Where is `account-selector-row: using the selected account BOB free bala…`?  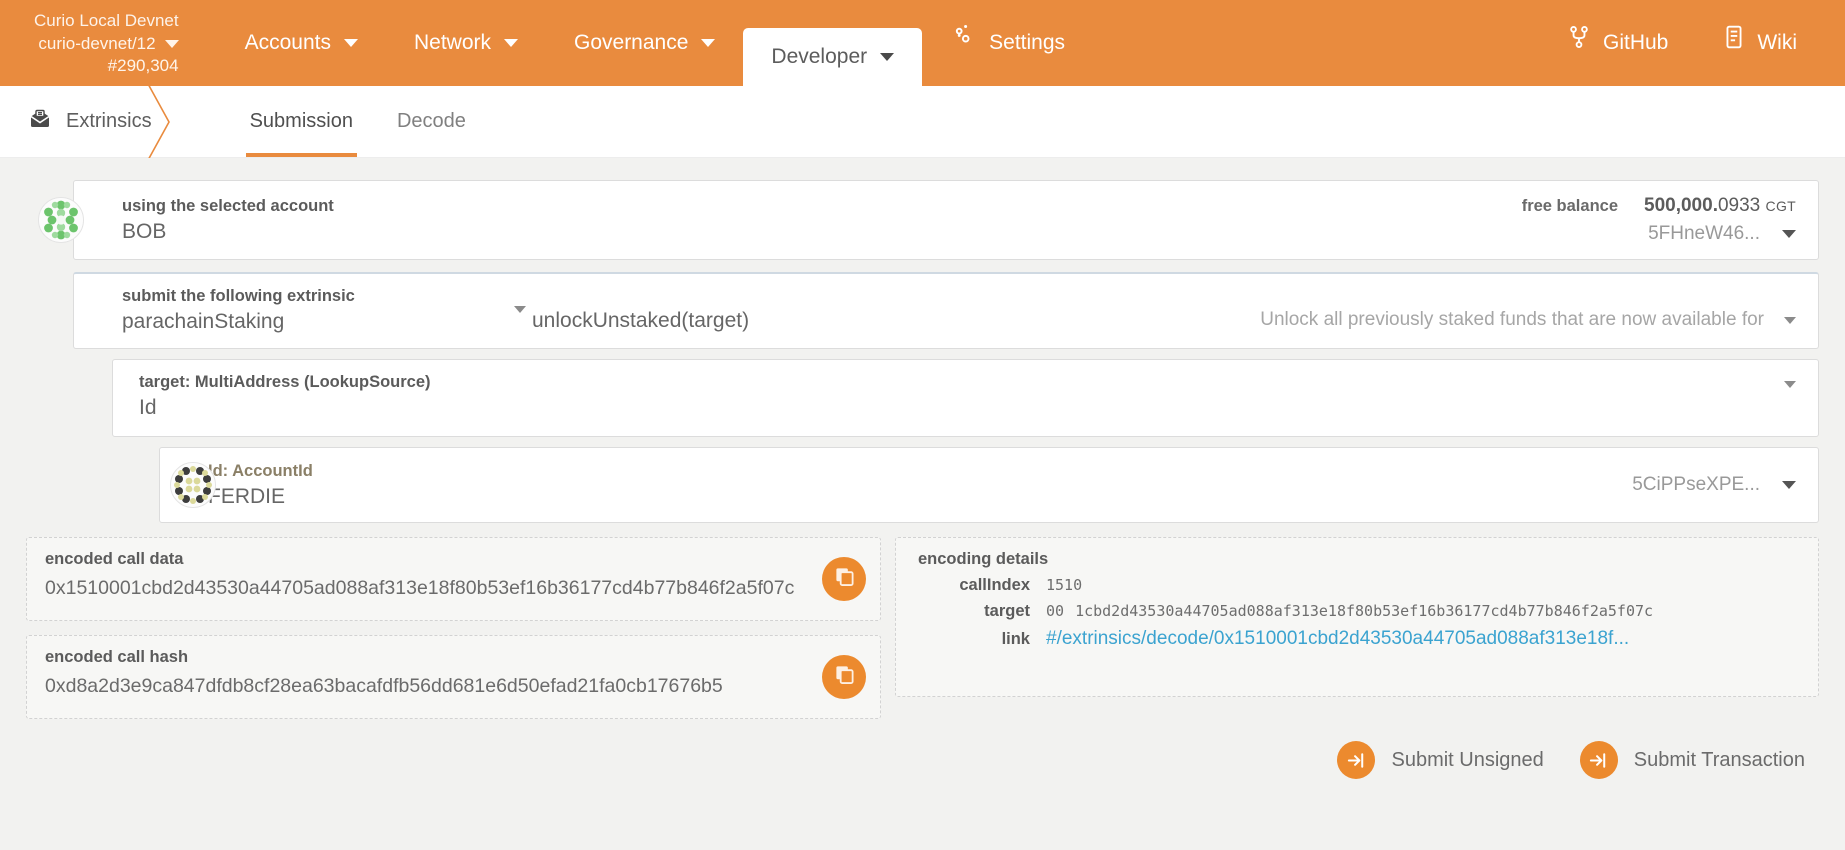 account-selector-row: using the selected account BOB free bala… is located at coordinates (928, 220).